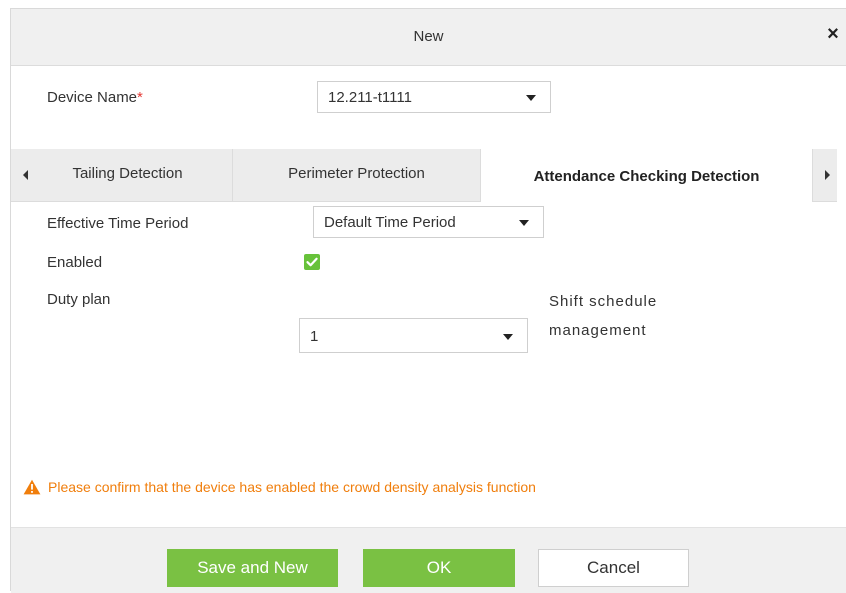 The image size is (846, 593). Describe the element at coordinates (118, 223) in the screenshot. I see `time-period-label: Effective Time Period` at that location.